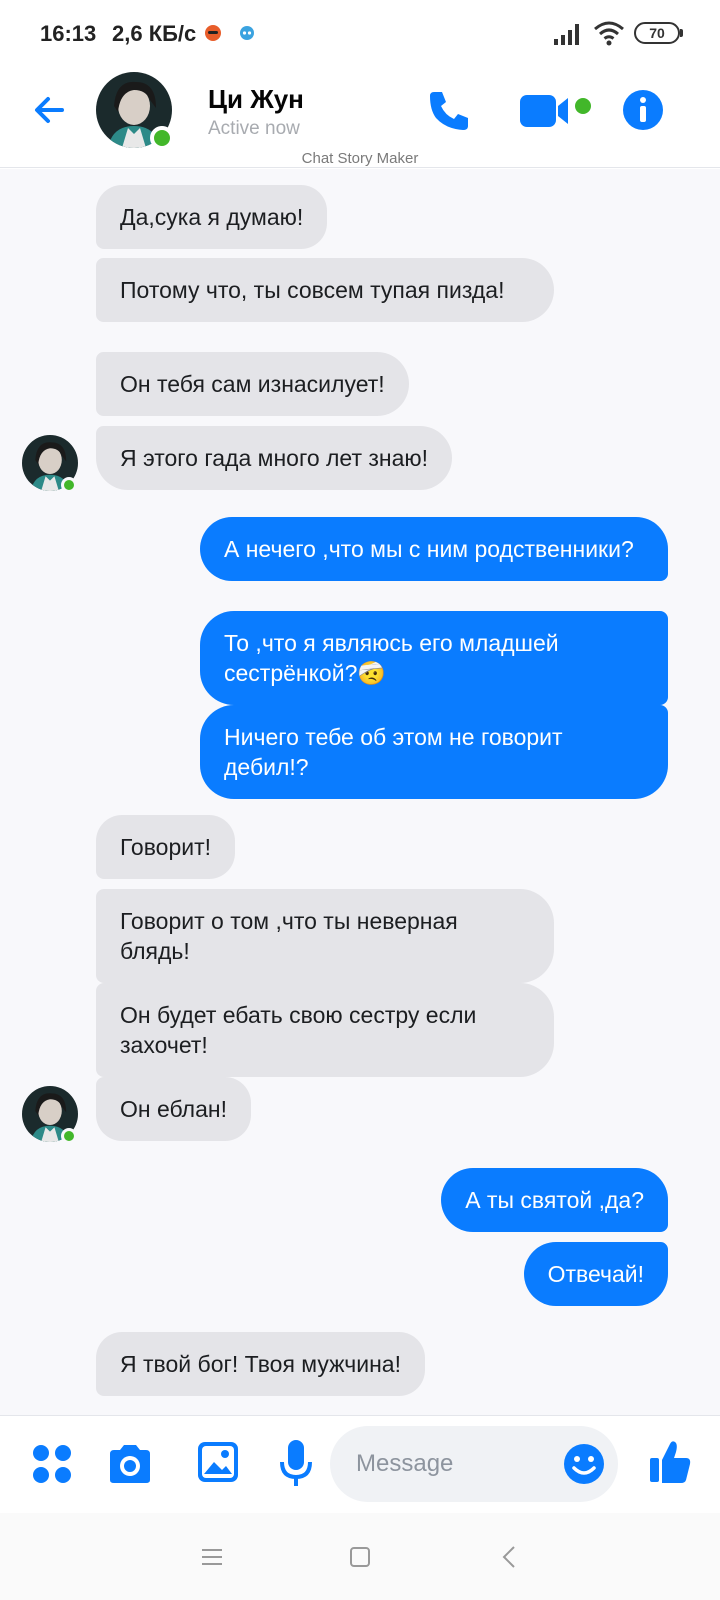 This screenshot has width=720, height=1600. Describe the element at coordinates (325, 1030) in the screenshot. I see `message-bubble-incoming: Он будет ебать свою сестру если захочет!` at that location.